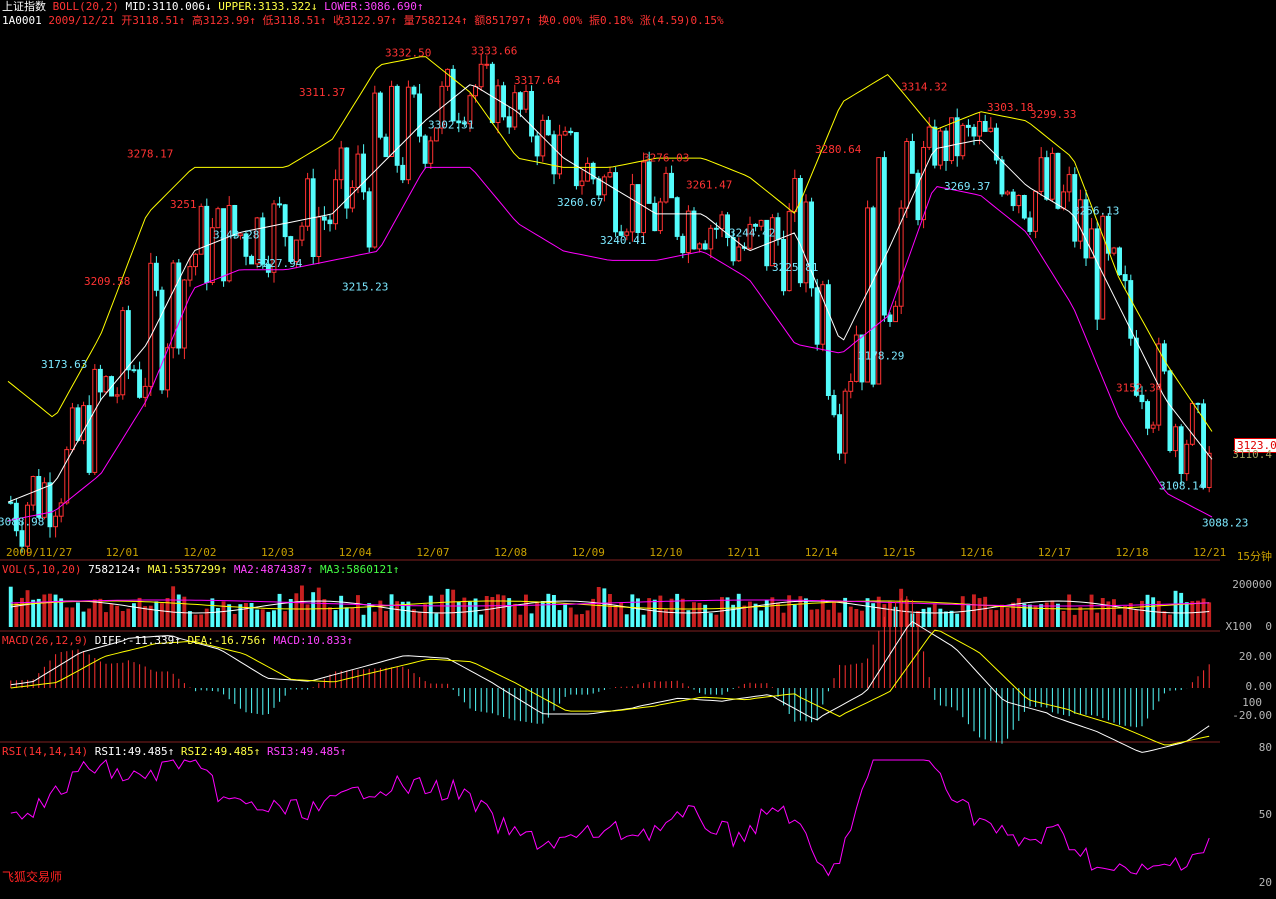  I want to click on price-annotation: 3276.03, so click(666, 158).